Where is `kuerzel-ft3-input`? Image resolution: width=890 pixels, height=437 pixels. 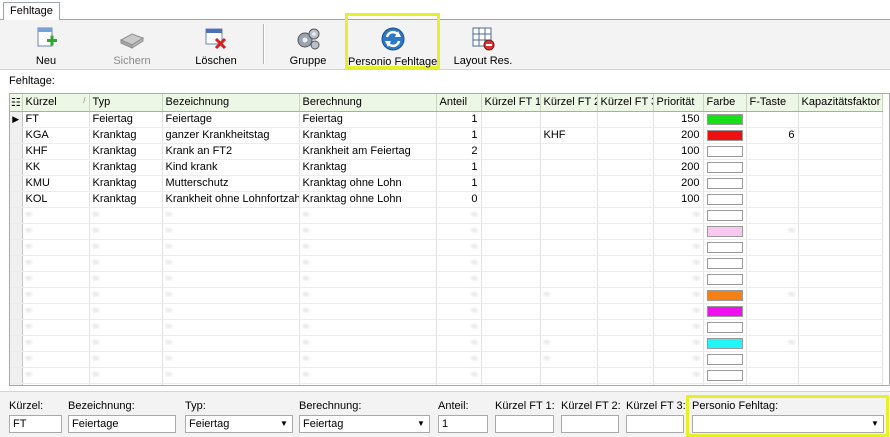 kuerzel-ft3-input is located at coordinates (655, 424).